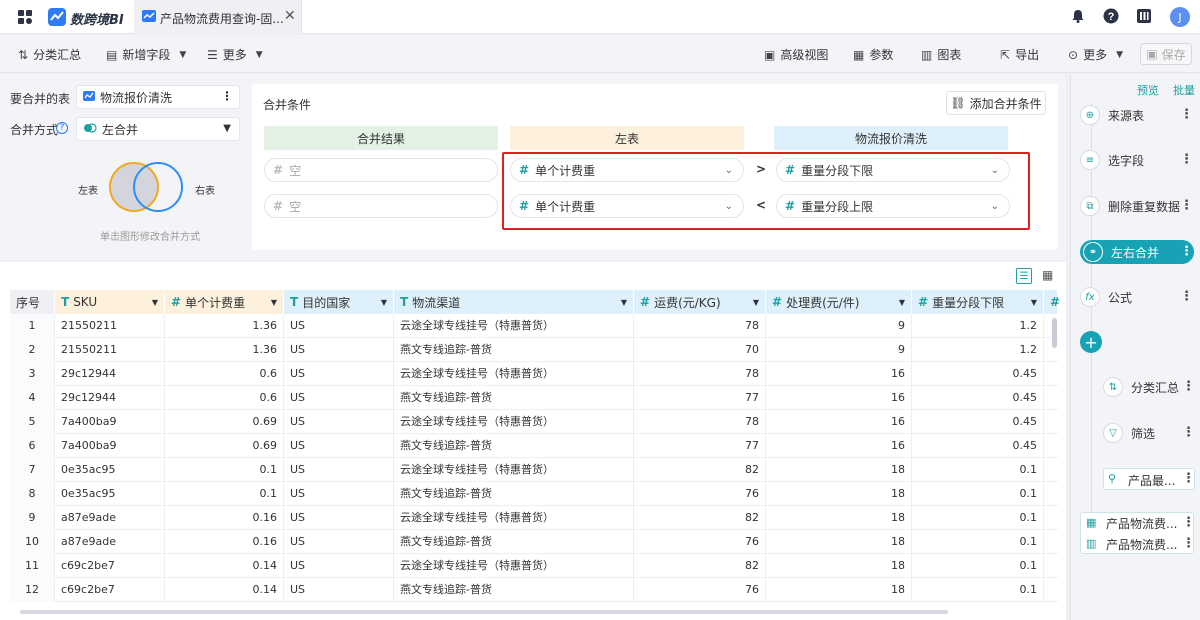 This screenshot has width=1200, height=620. I want to click on apps-grid-icon, so click(25, 17).